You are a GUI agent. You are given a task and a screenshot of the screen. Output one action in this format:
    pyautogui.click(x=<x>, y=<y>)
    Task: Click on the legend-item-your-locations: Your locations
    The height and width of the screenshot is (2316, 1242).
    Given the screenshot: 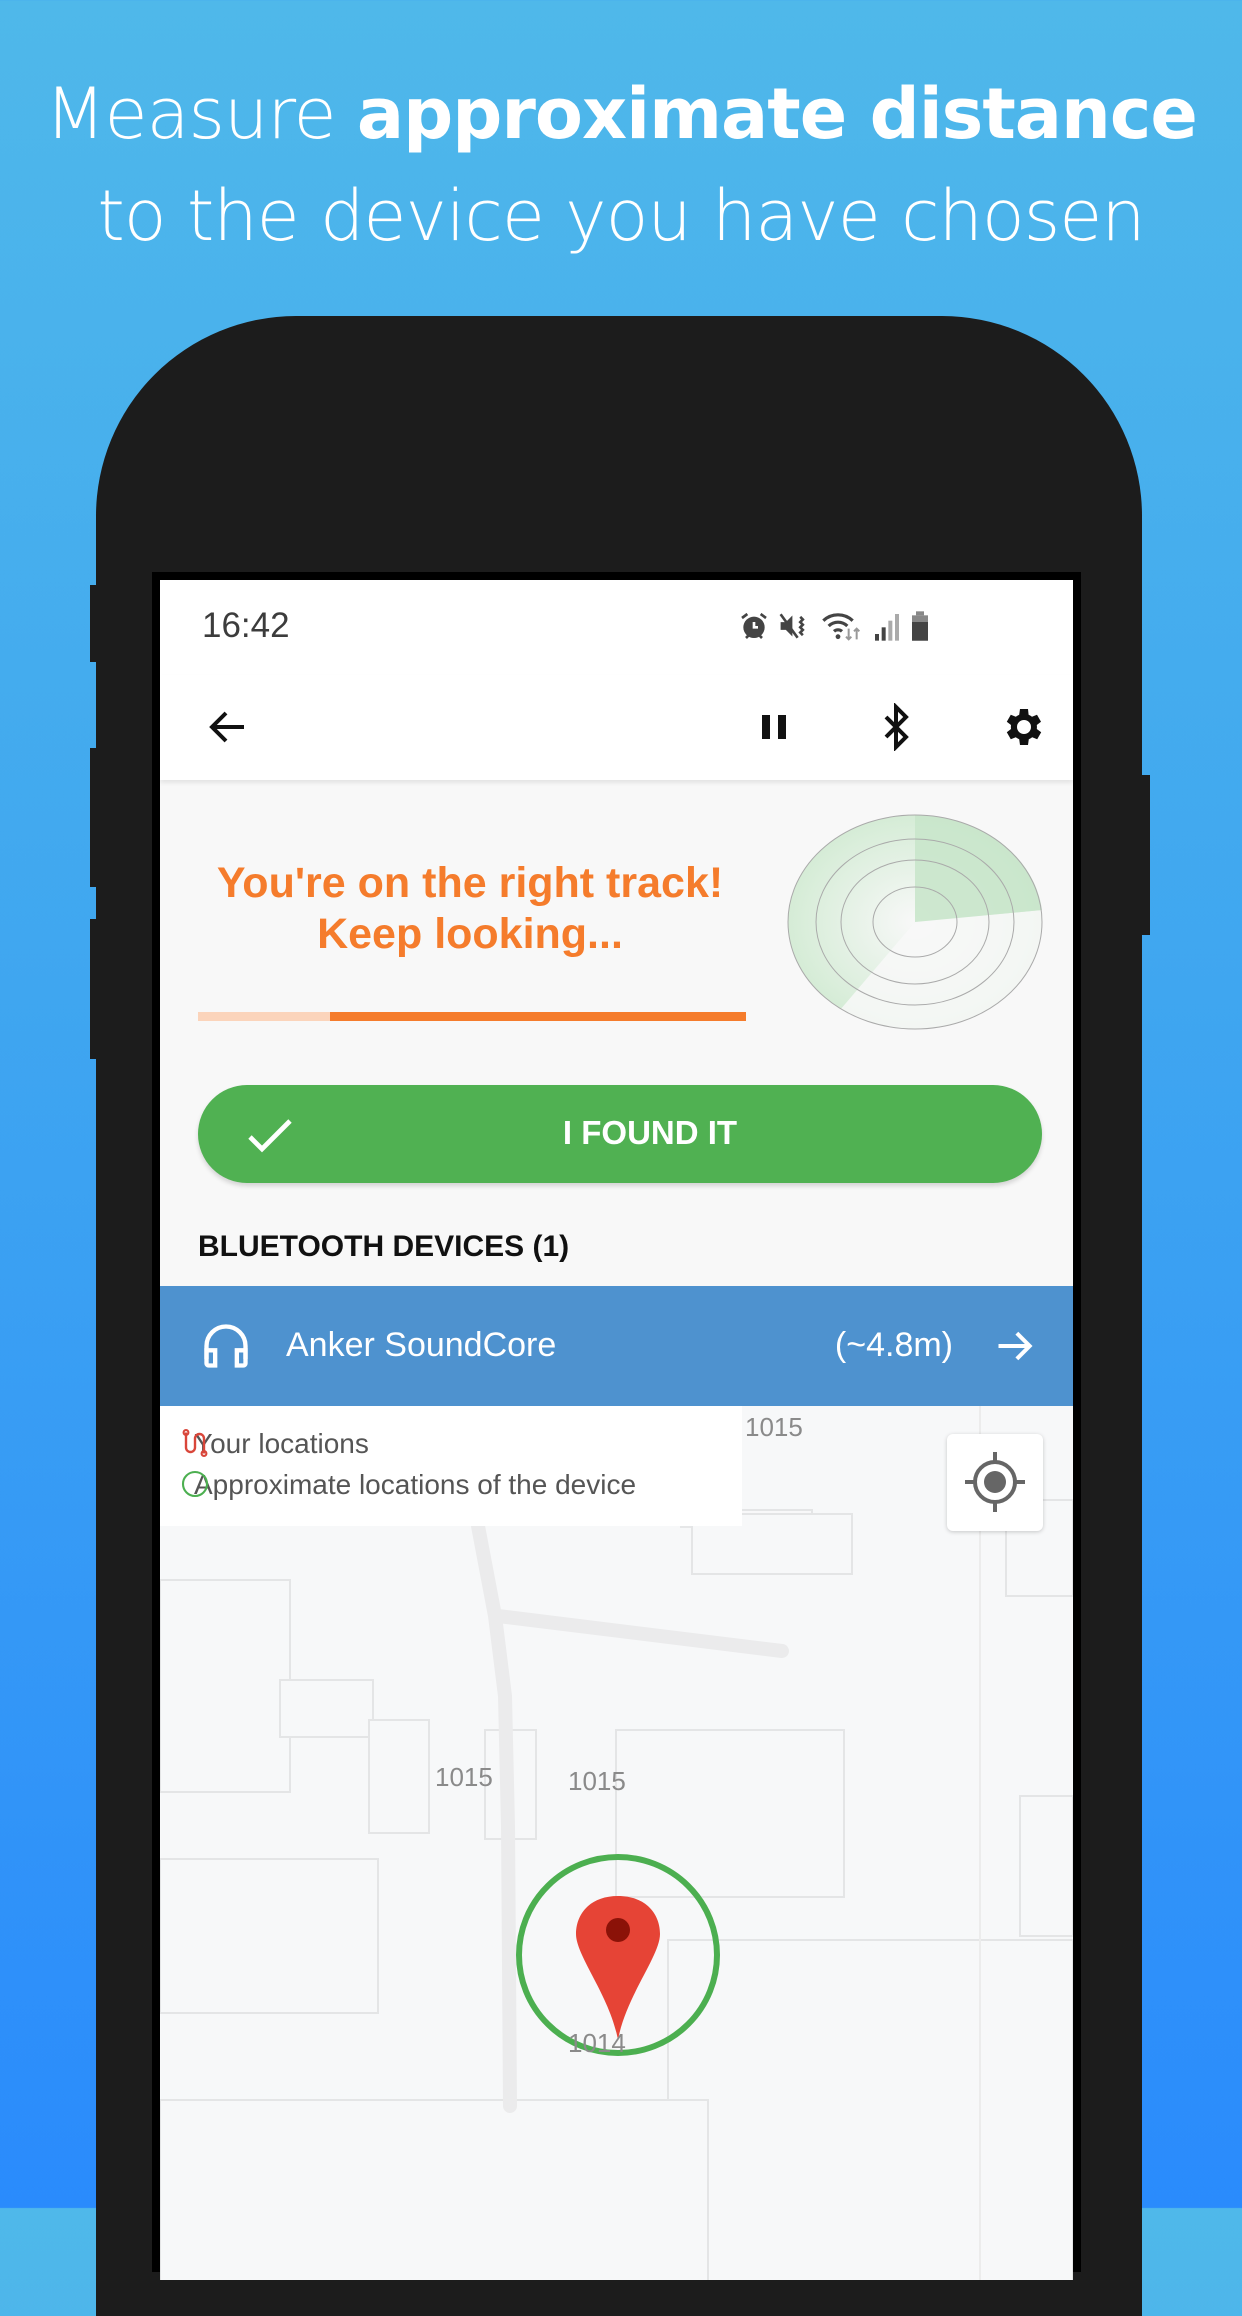 What is the action you would take?
    pyautogui.click(x=274, y=1444)
    